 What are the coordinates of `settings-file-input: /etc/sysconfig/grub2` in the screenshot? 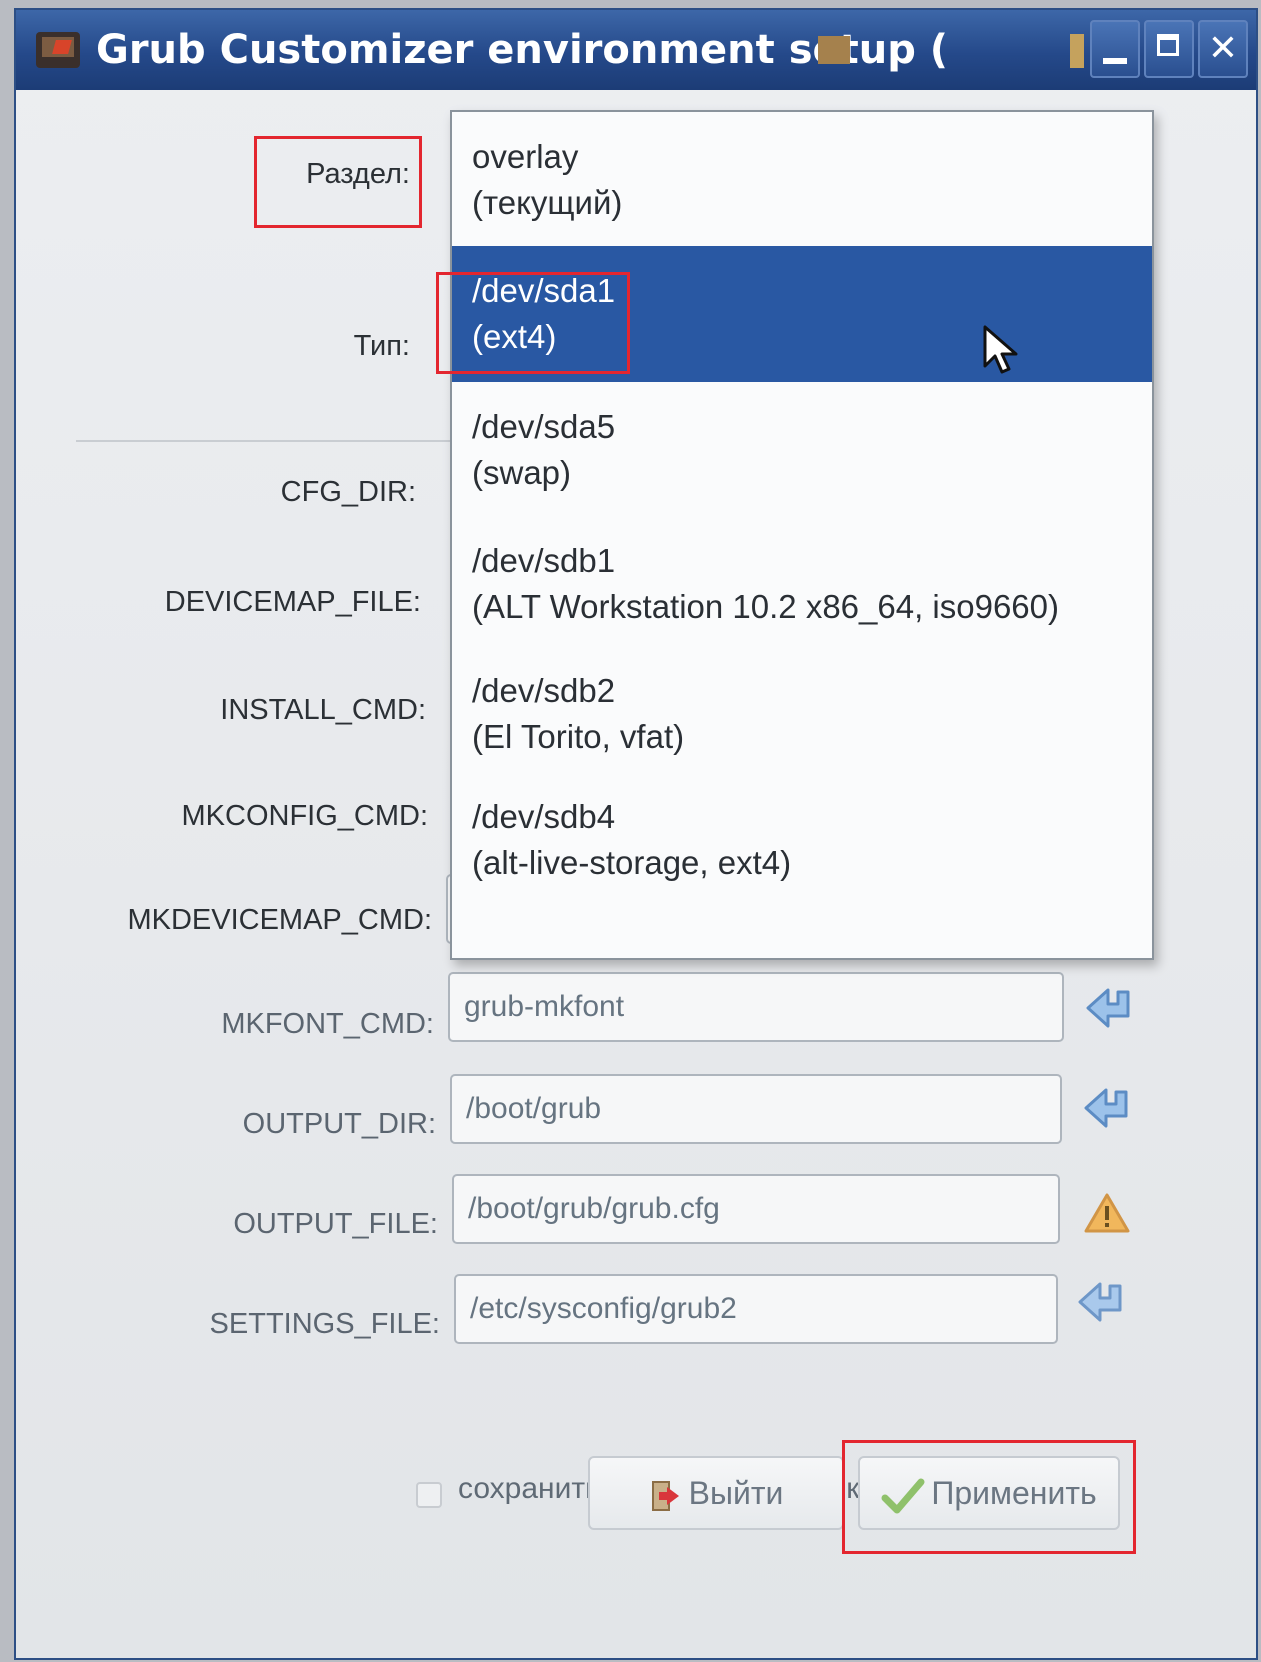 It's located at (756, 1309).